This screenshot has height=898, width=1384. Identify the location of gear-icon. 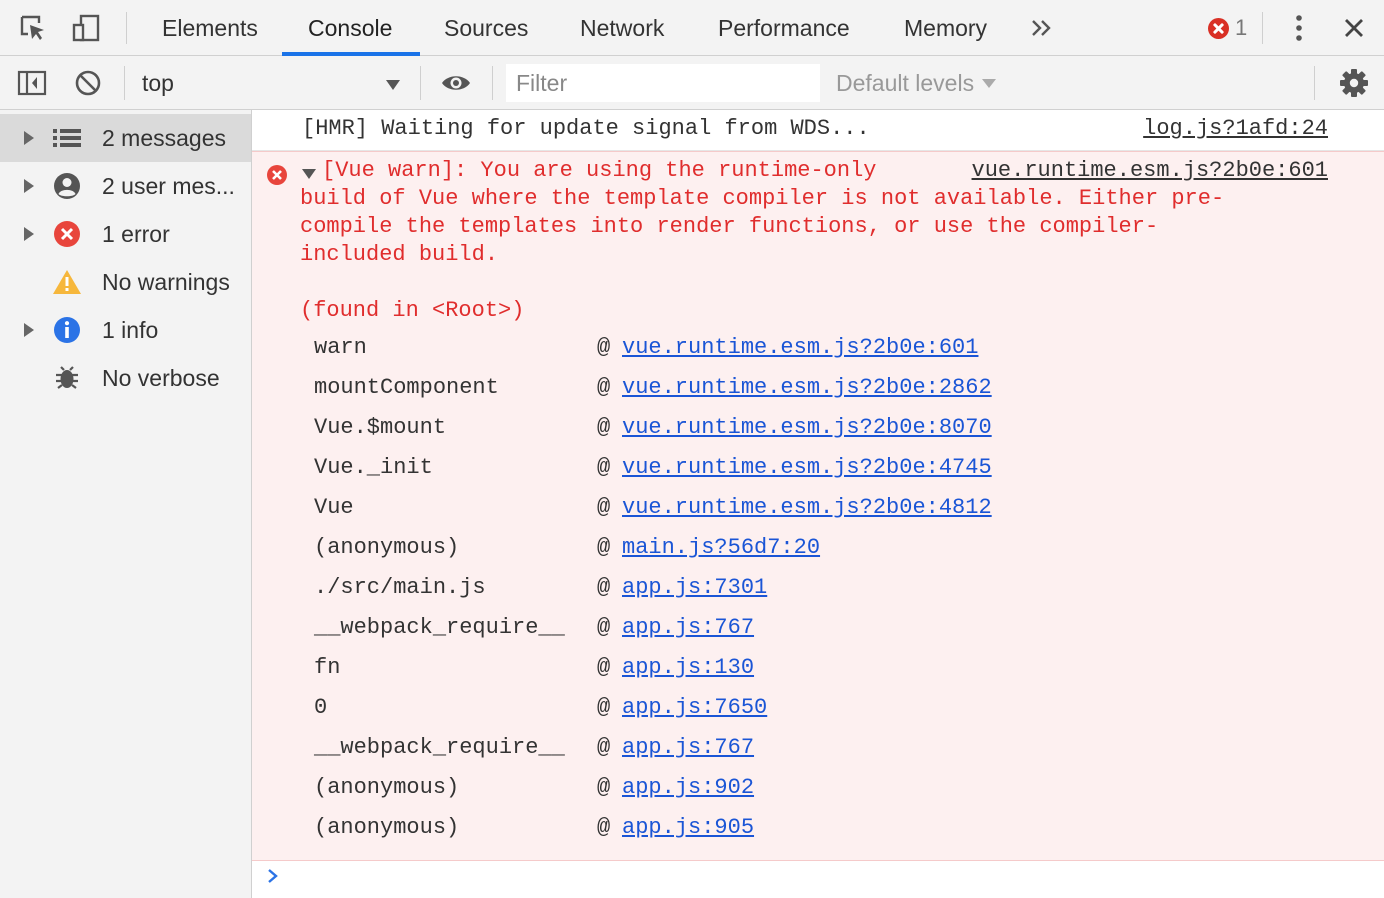
(1354, 83).